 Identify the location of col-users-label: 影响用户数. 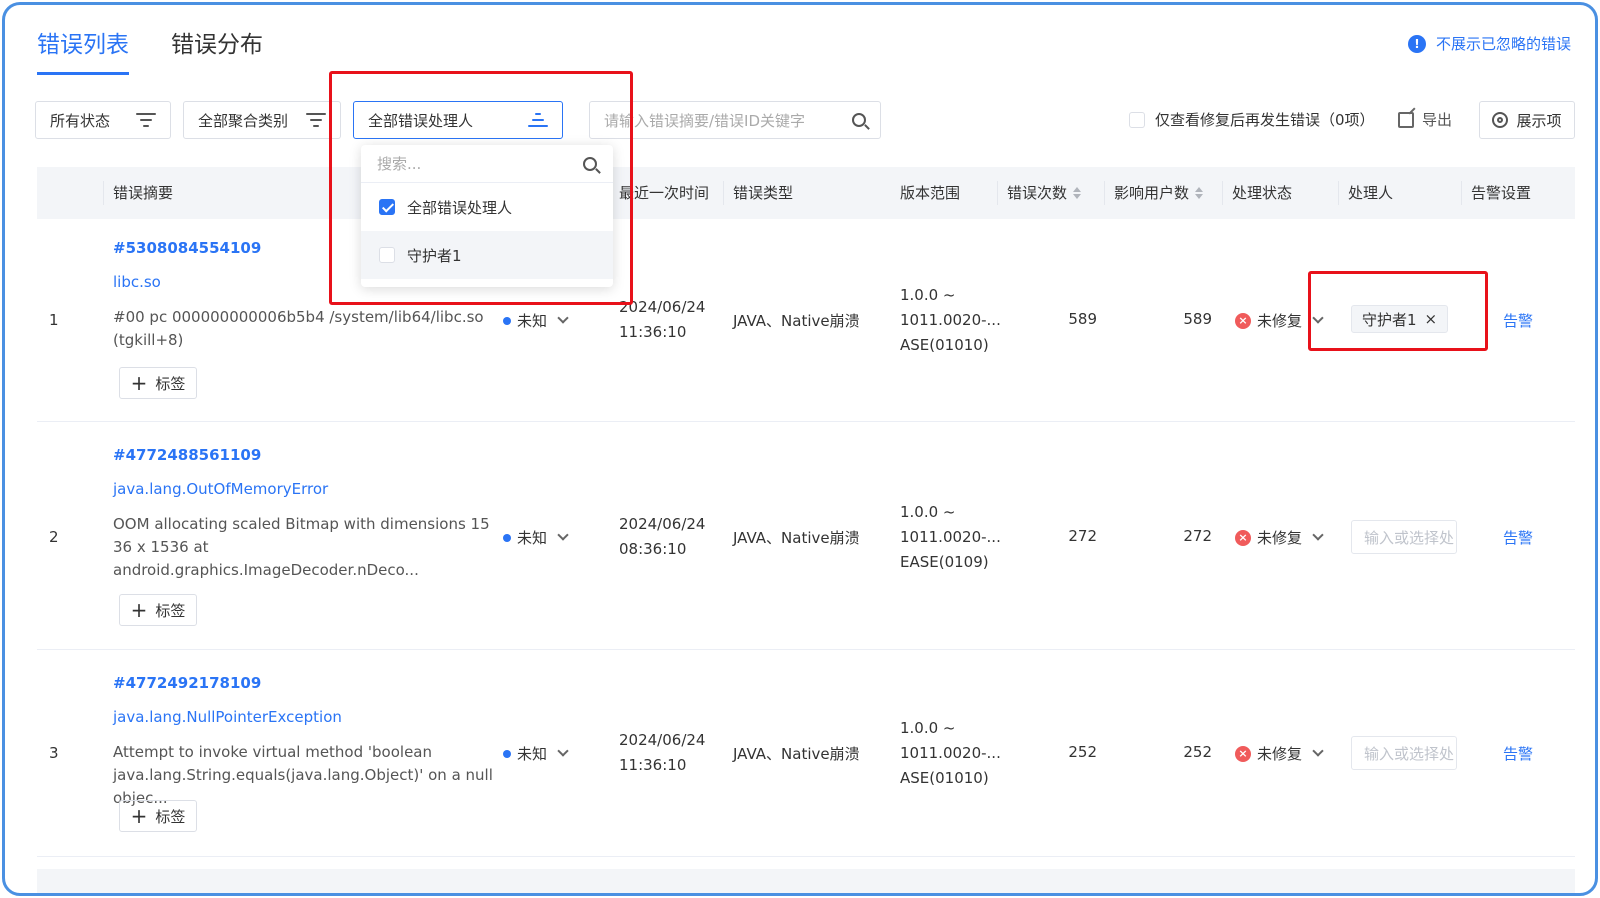
(1152, 193).